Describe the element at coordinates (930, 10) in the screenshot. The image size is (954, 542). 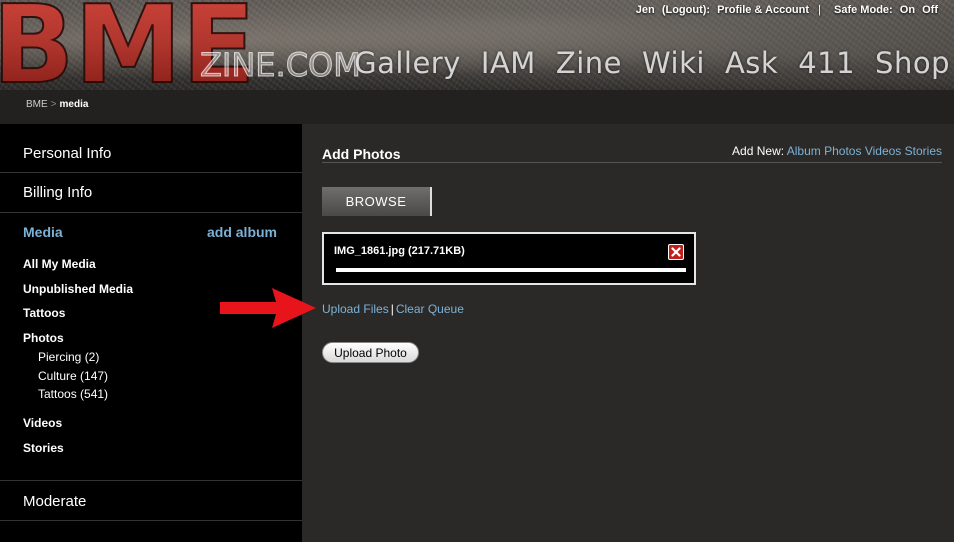
I see `safe-mode-off: Off` at that location.